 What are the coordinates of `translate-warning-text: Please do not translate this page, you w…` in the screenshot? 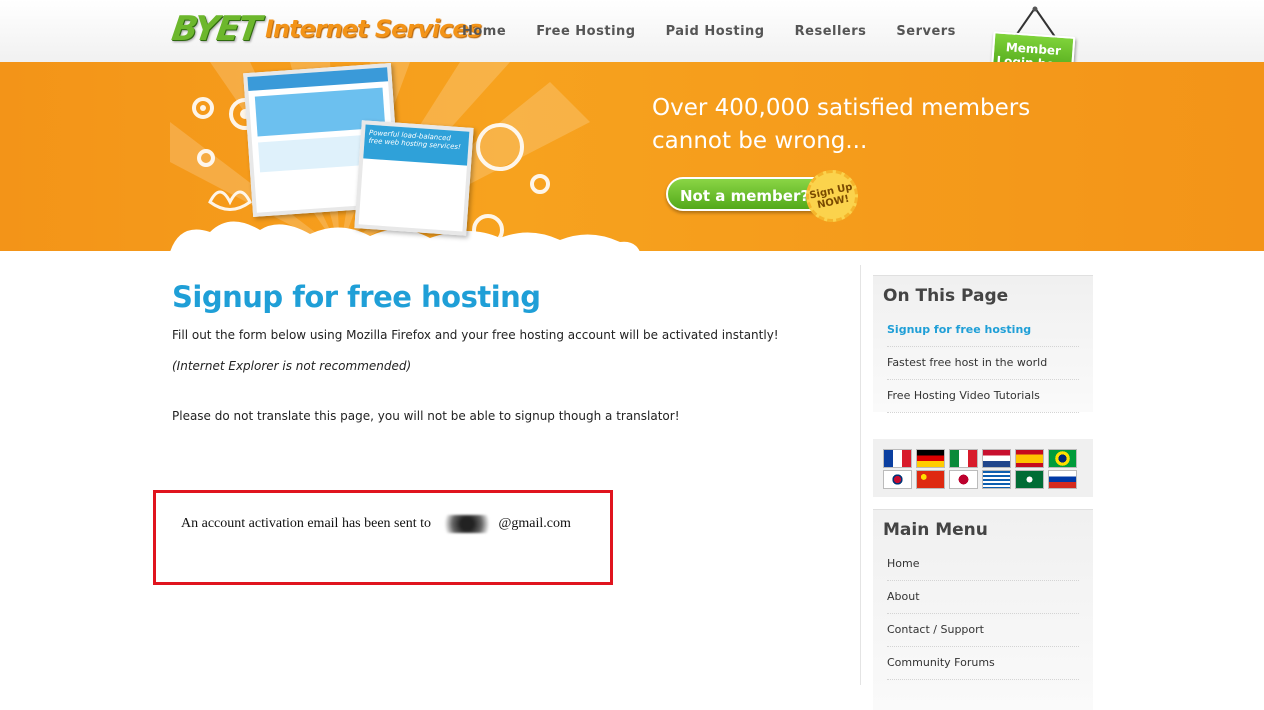 It's located at (426, 416).